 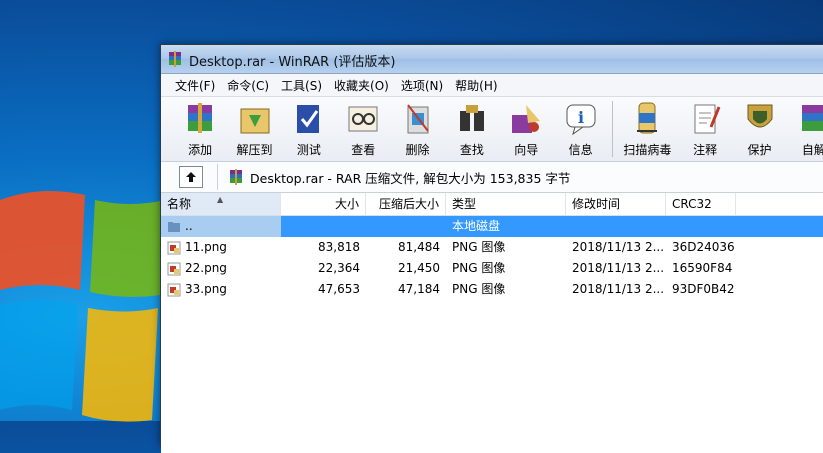 I want to click on extract-label: 解压到, so click(x=254, y=150).